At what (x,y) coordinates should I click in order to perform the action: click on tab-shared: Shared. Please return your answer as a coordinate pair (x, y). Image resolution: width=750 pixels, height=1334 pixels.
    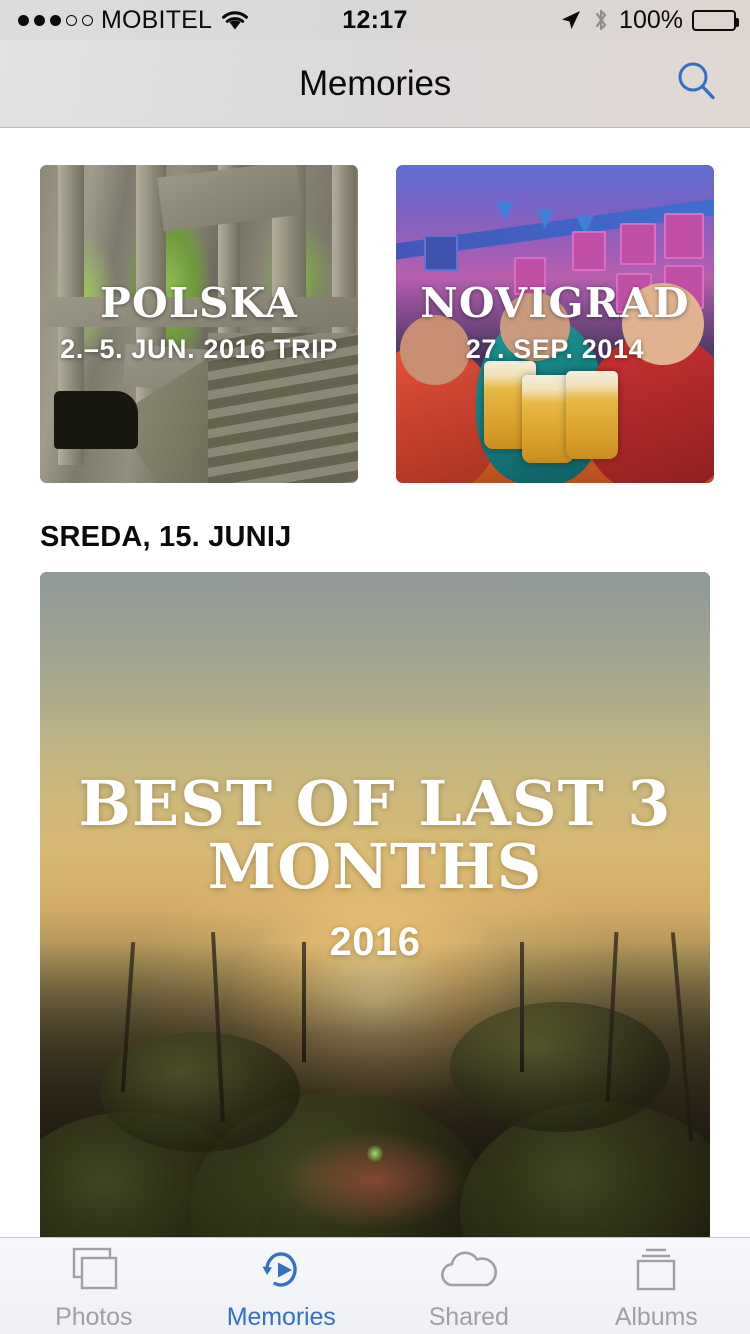
    Looking at the image, I should click on (469, 1286).